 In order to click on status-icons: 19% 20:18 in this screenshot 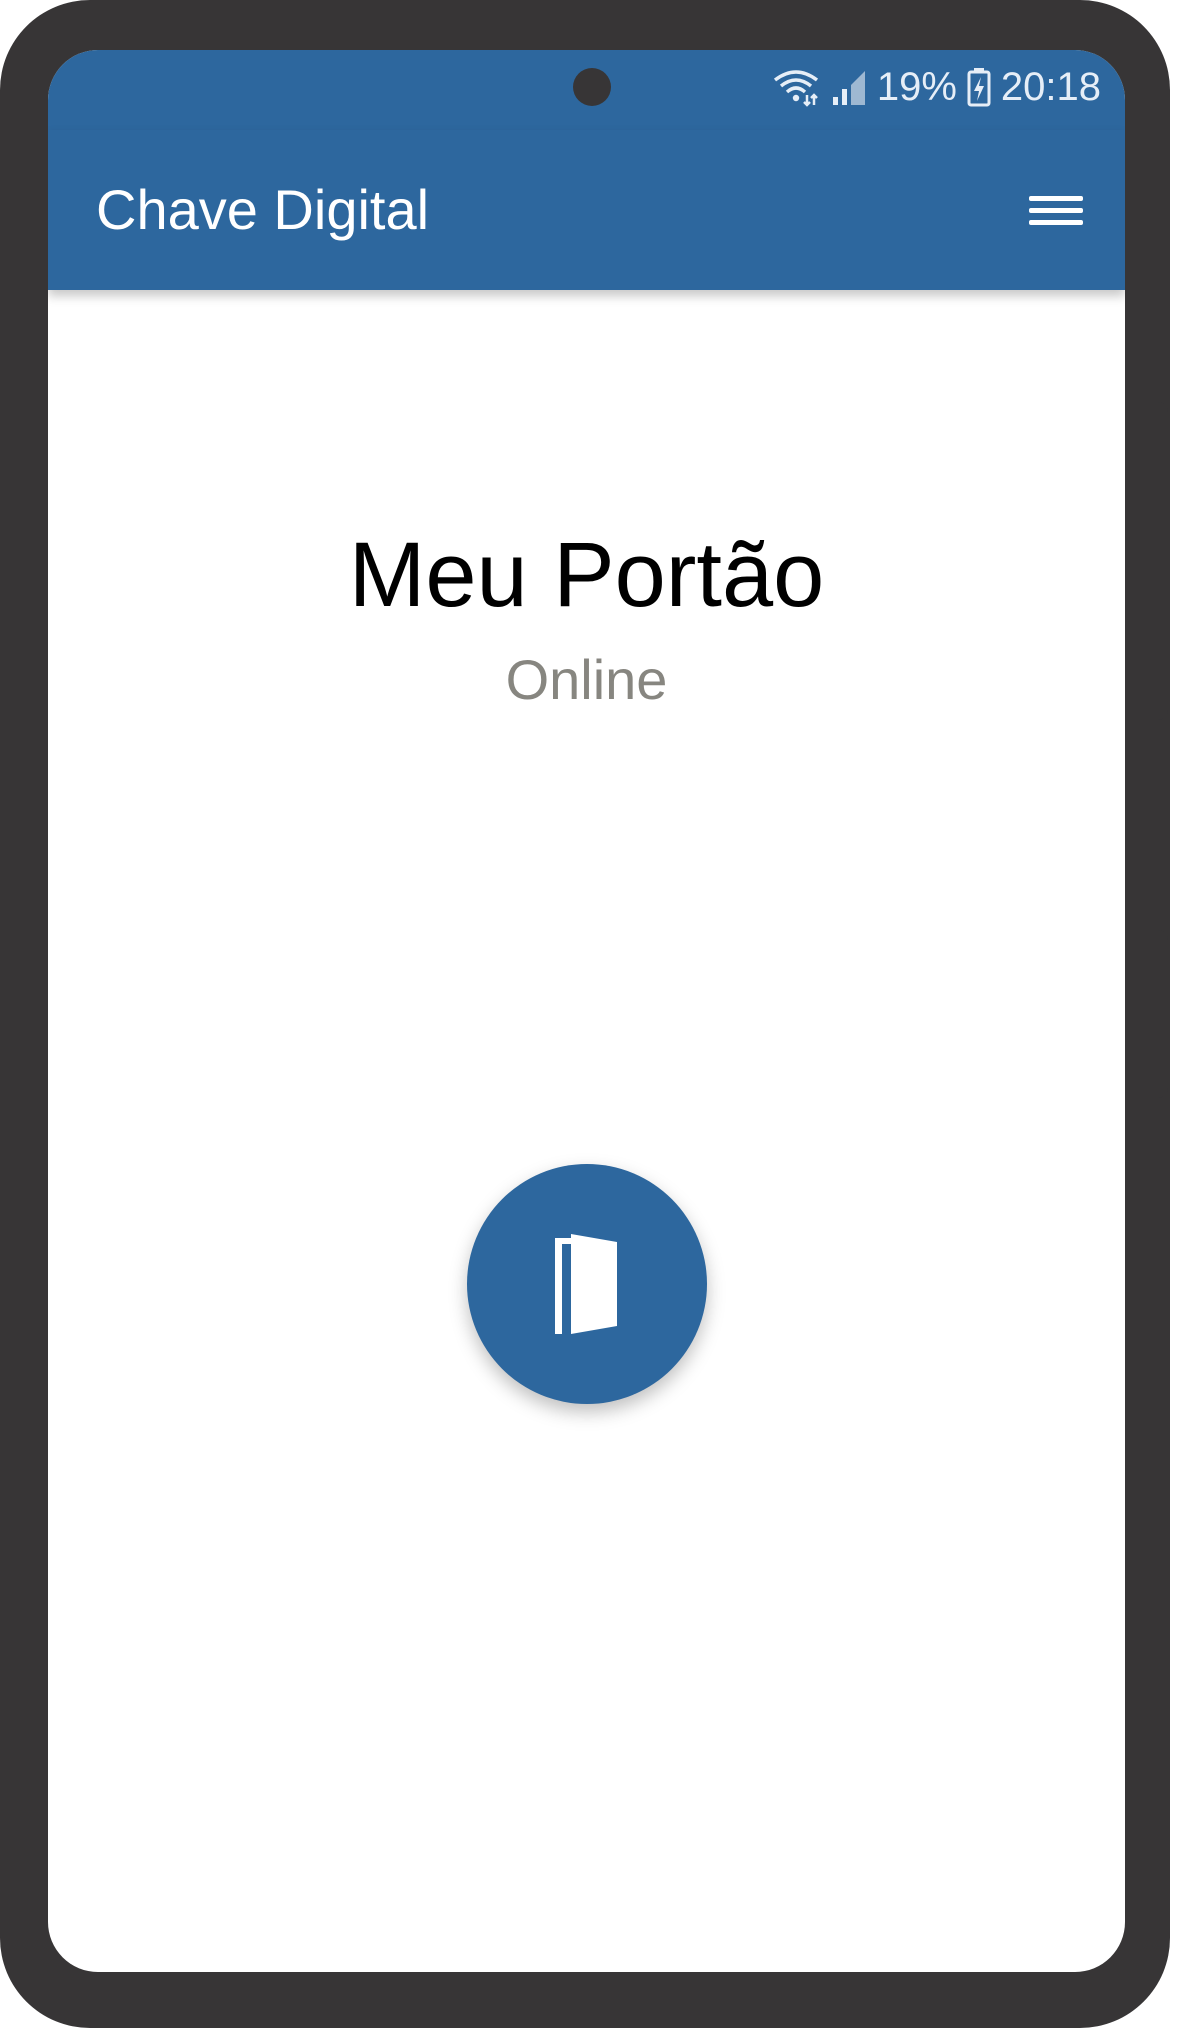, I will do `click(936, 87)`.